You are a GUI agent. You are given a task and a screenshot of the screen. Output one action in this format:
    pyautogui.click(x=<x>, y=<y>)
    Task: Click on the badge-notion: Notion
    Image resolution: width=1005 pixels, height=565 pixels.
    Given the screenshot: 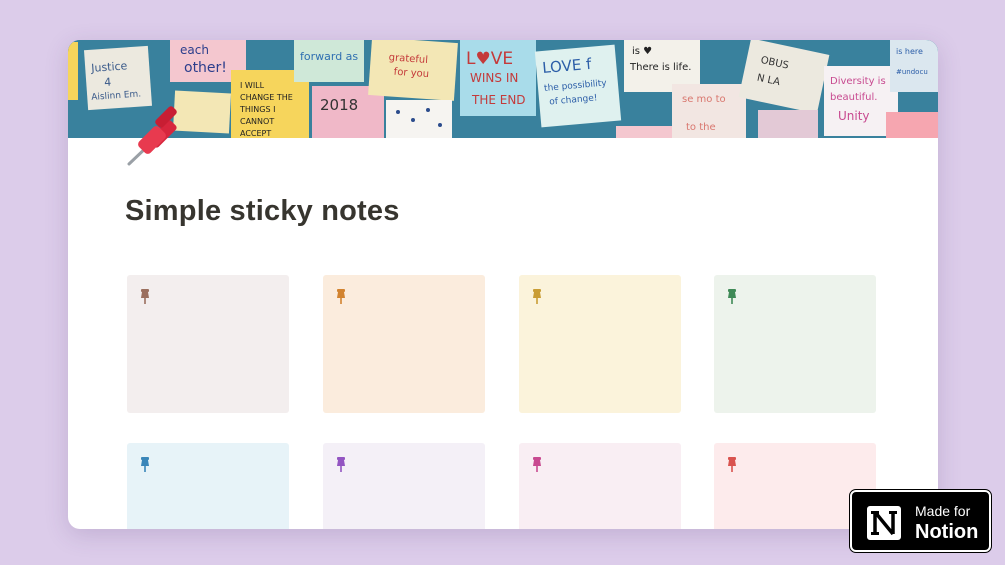 What is the action you would take?
    pyautogui.click(x=947, y=532)
    